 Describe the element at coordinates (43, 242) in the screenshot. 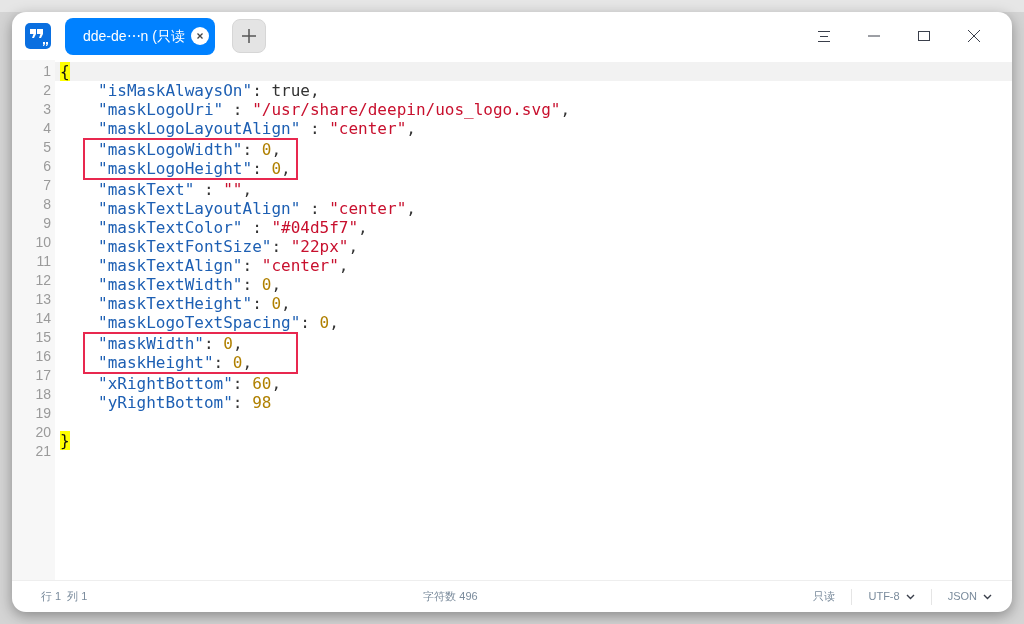

I see `line-number: 10` at that location.